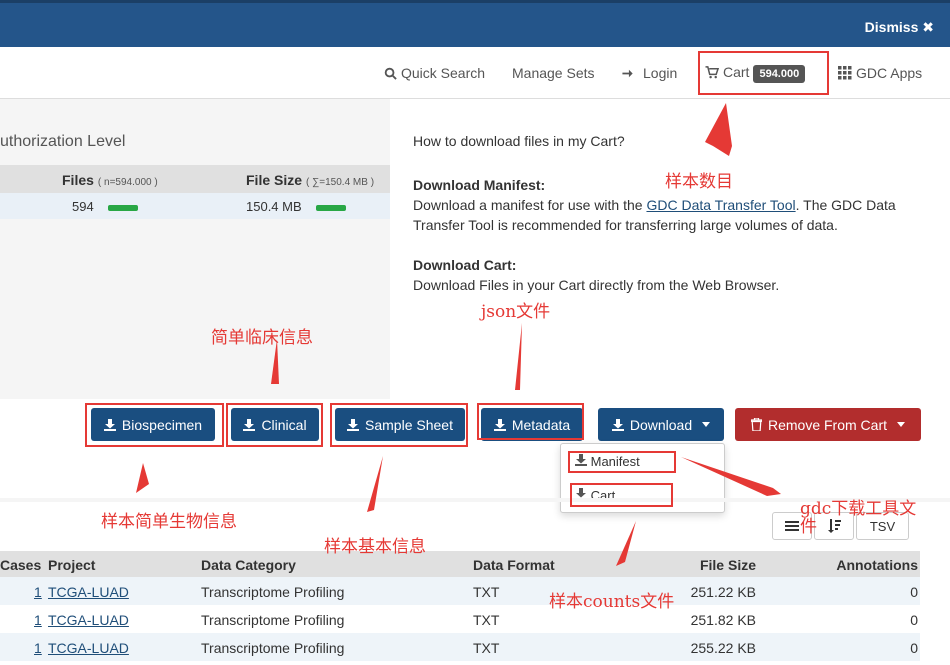 This screenshot has width=950, height=665. What do you see at coordinates (518, 356) in the screenshot?
I see `arrow-to-metadata` at bounding box center [518, 356].